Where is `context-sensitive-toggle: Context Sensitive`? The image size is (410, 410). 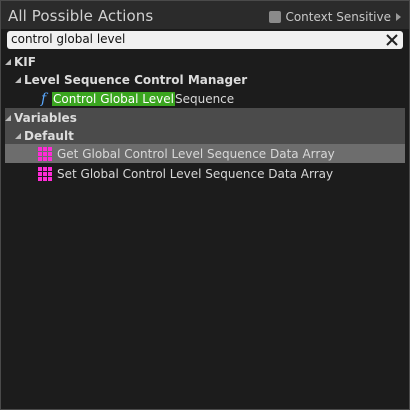
context-sensitive-toggle: Context Sensitive is located at coordinates (335, 16).